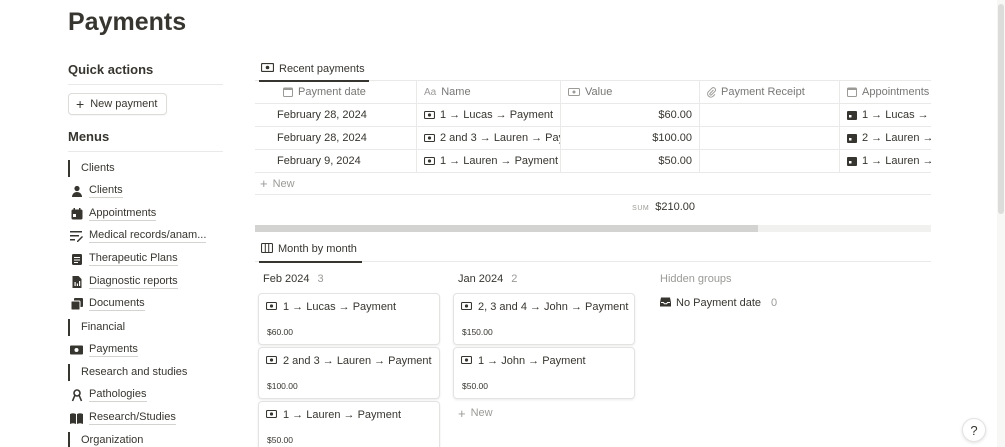 The image size is (1005, 447). What do you see at coordinates (489, 115) in the screenshot?
I see `name-cell: 1 → Lucas → Payment` at bounding box center [489, 115].